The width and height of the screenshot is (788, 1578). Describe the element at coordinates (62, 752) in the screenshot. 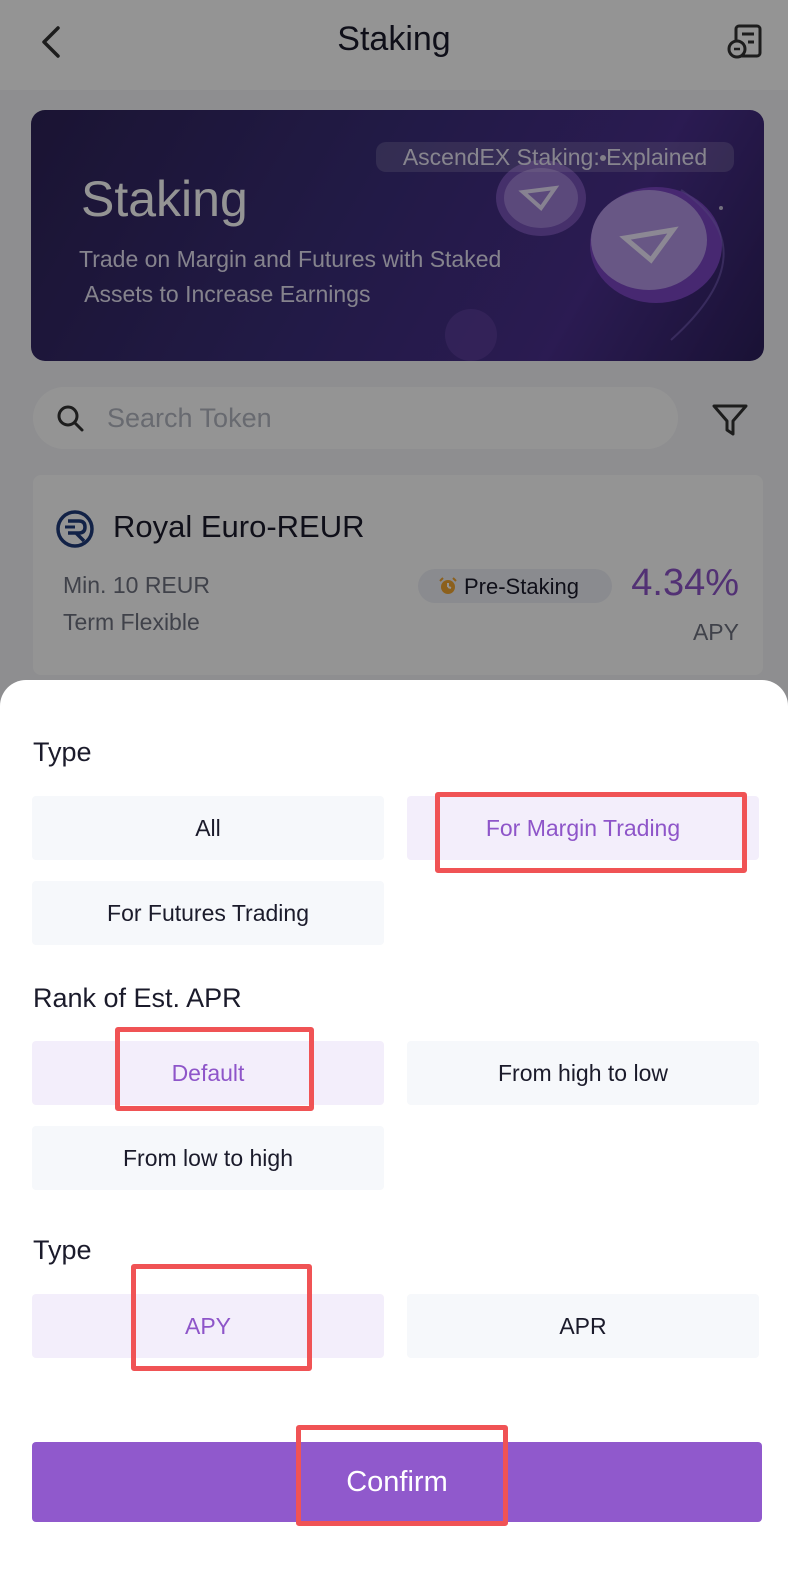

I see `type-section-title: Type` at that location.